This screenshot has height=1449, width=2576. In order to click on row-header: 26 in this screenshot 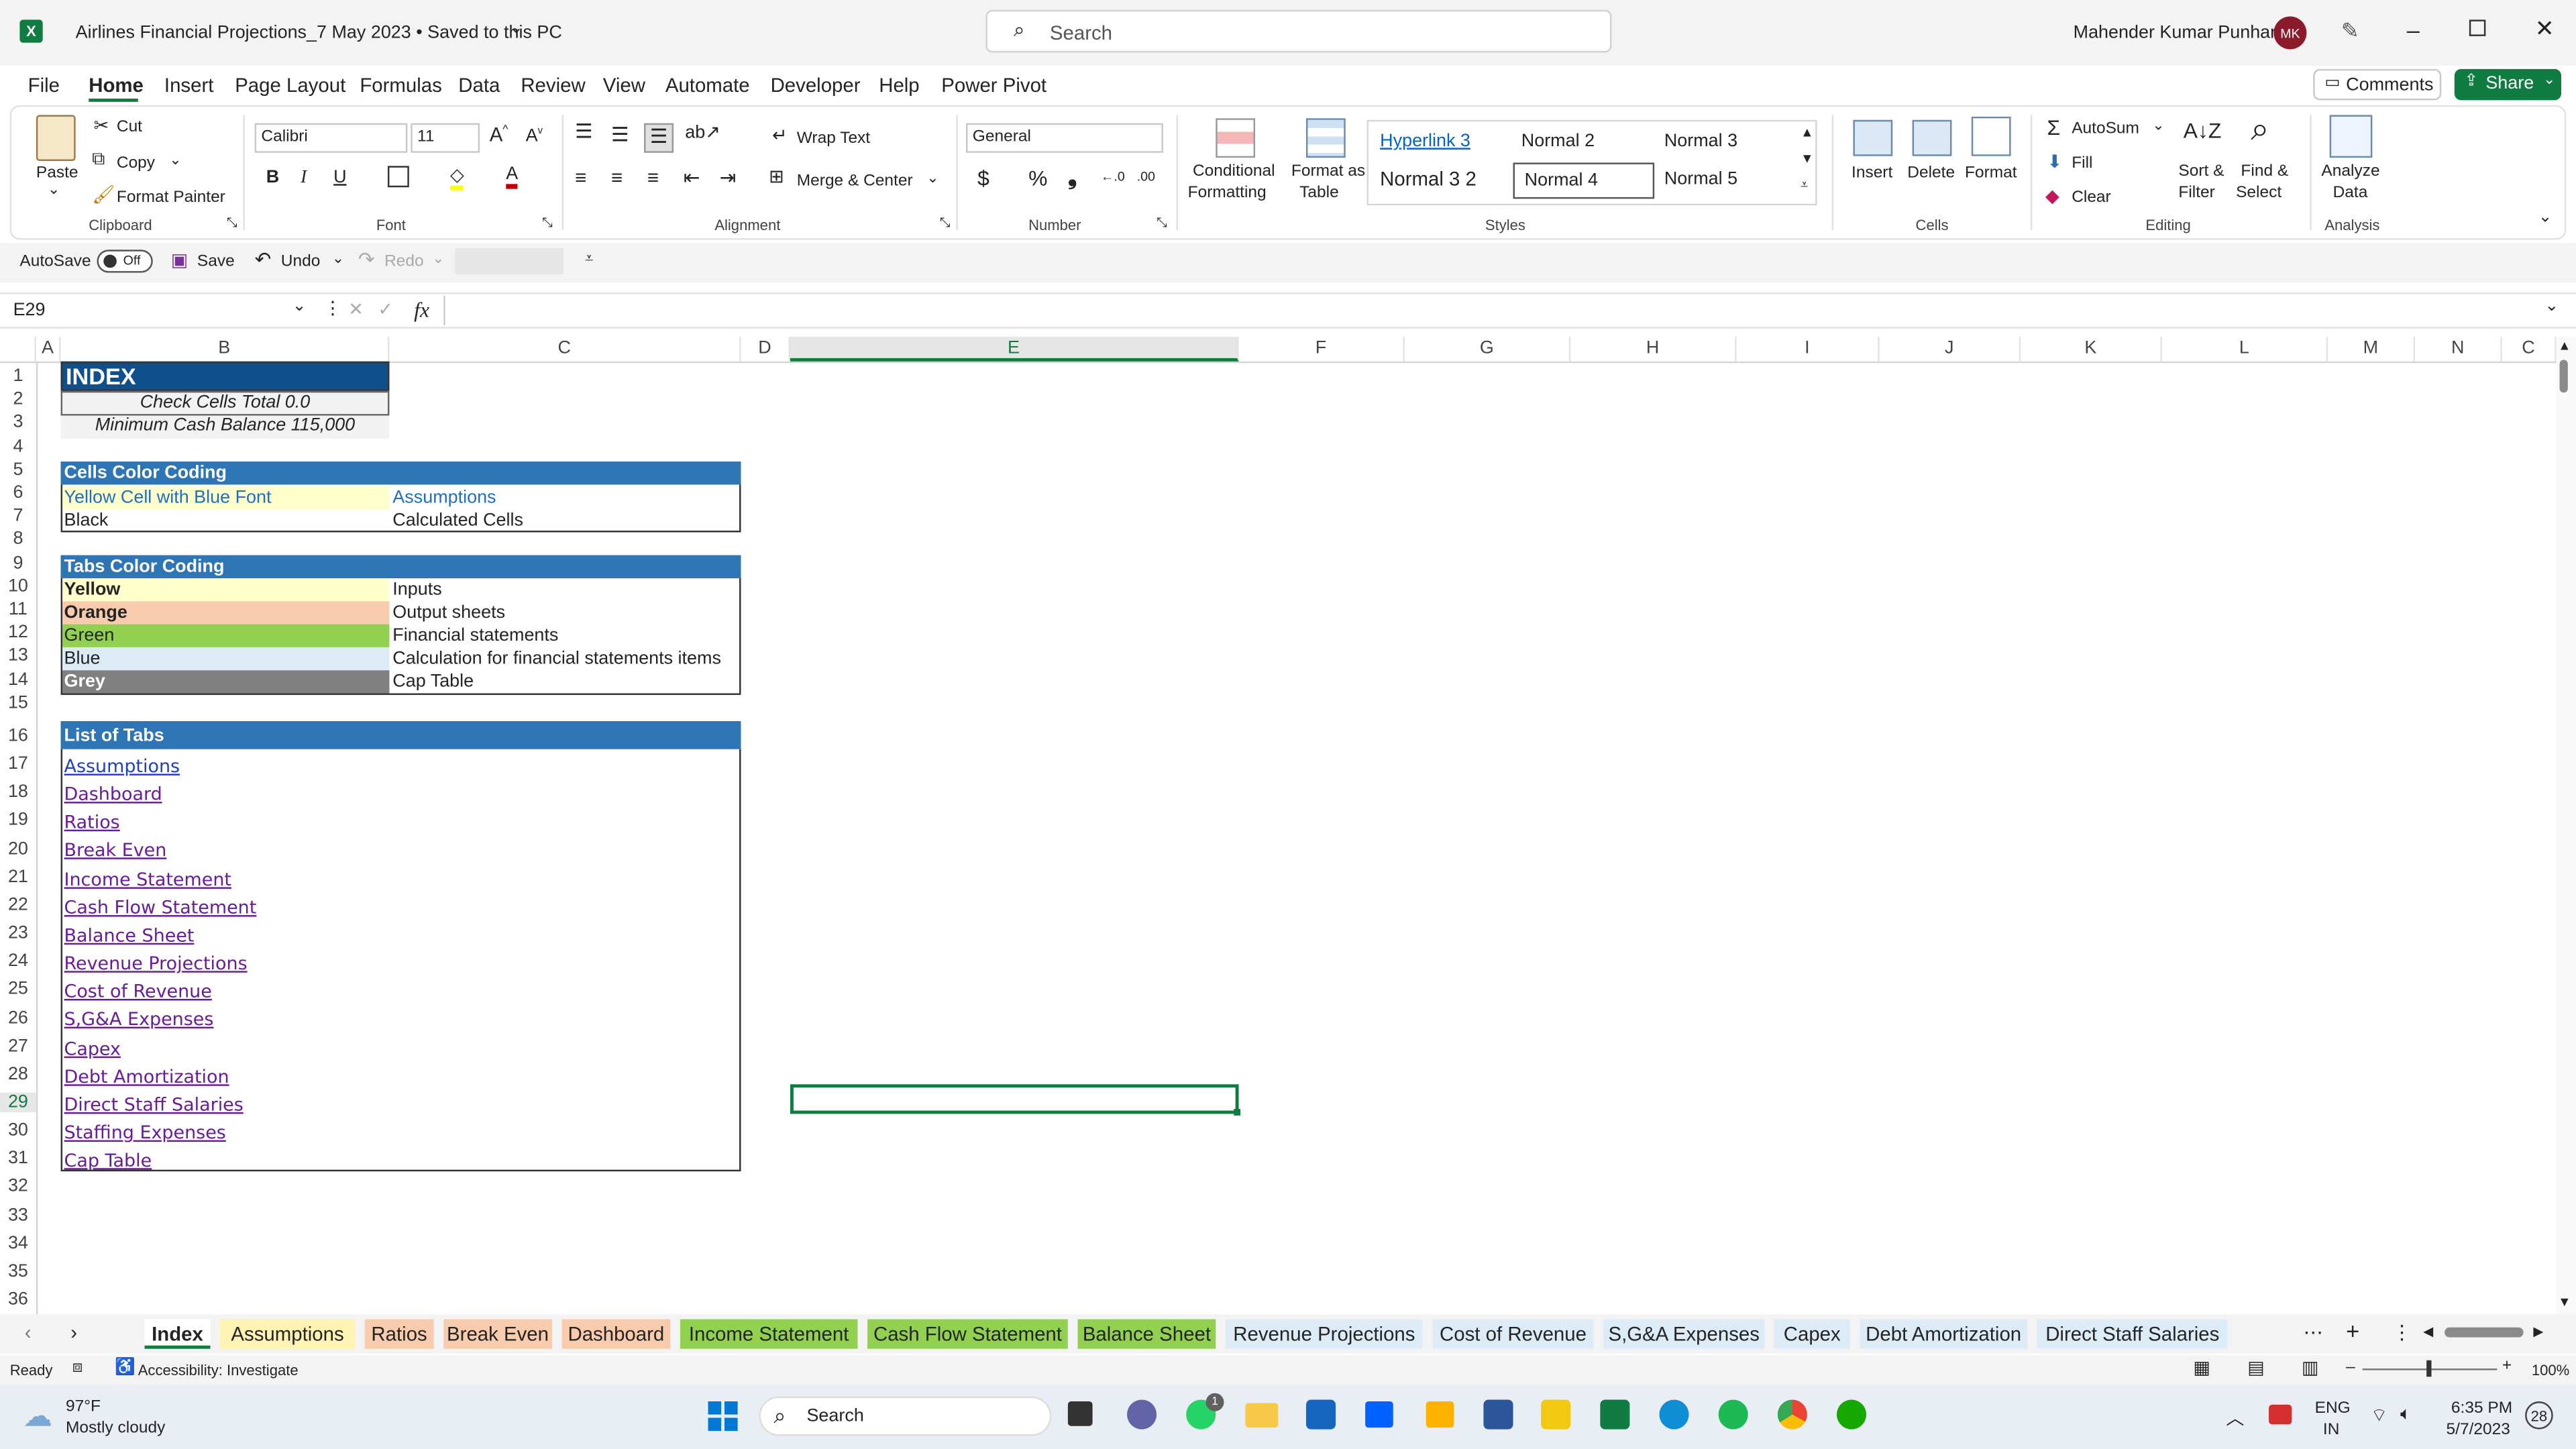, I will do `click(18, 1017)`.